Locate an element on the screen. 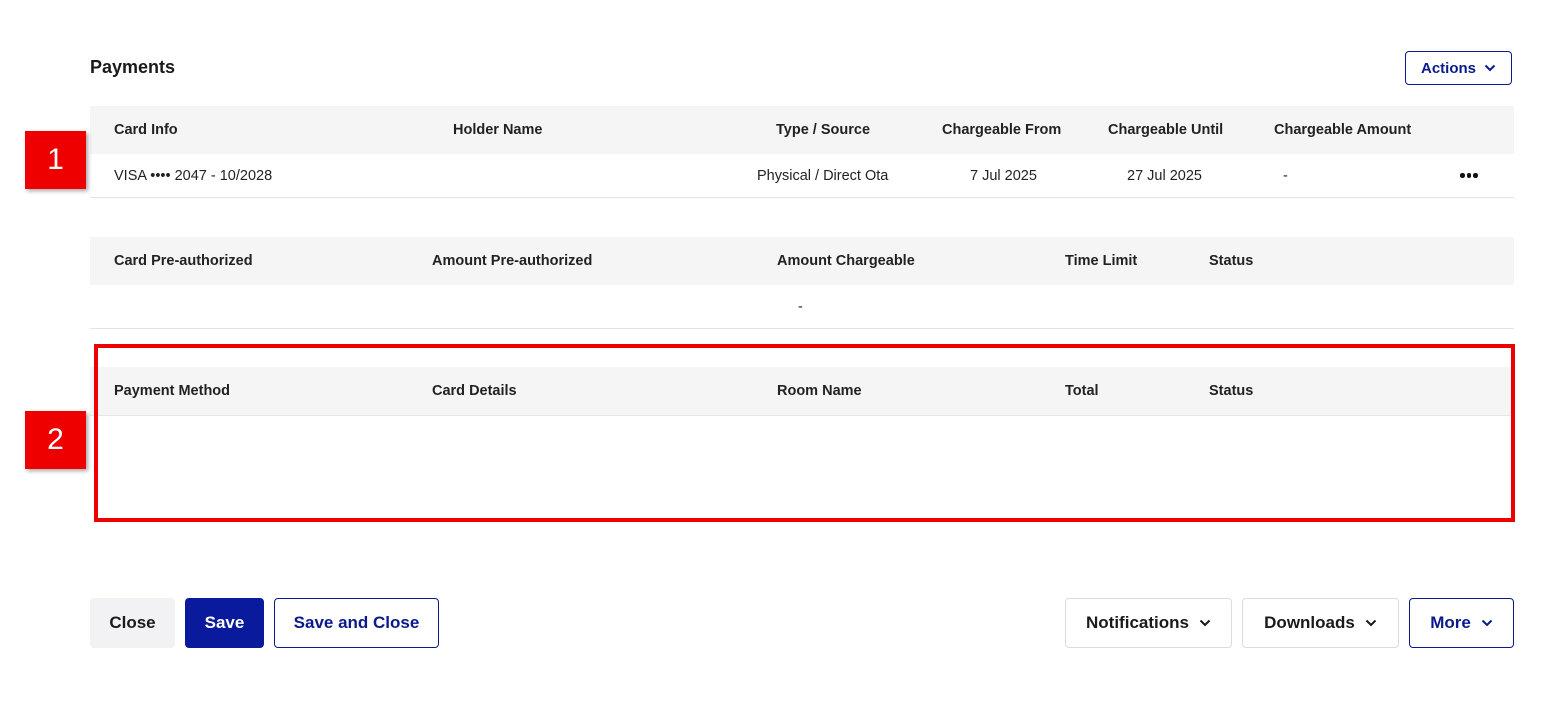 Image resolution: width=1548 pixels, height=715 pixels. card-info-cell: VISA •••• 2047 - 10/2028 is located at coordinates (193, 175).